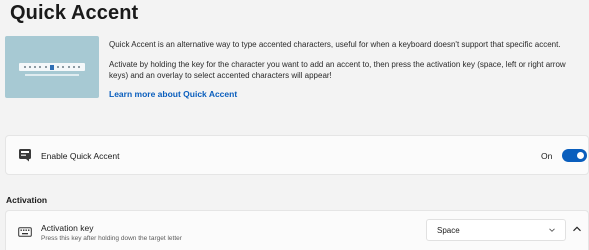 This screenshot has height=250, width=589. What do you see at coordinates (547, 156) in the screenshot?
I see `toggle-state-text: On` at bounding box center [547, 156].